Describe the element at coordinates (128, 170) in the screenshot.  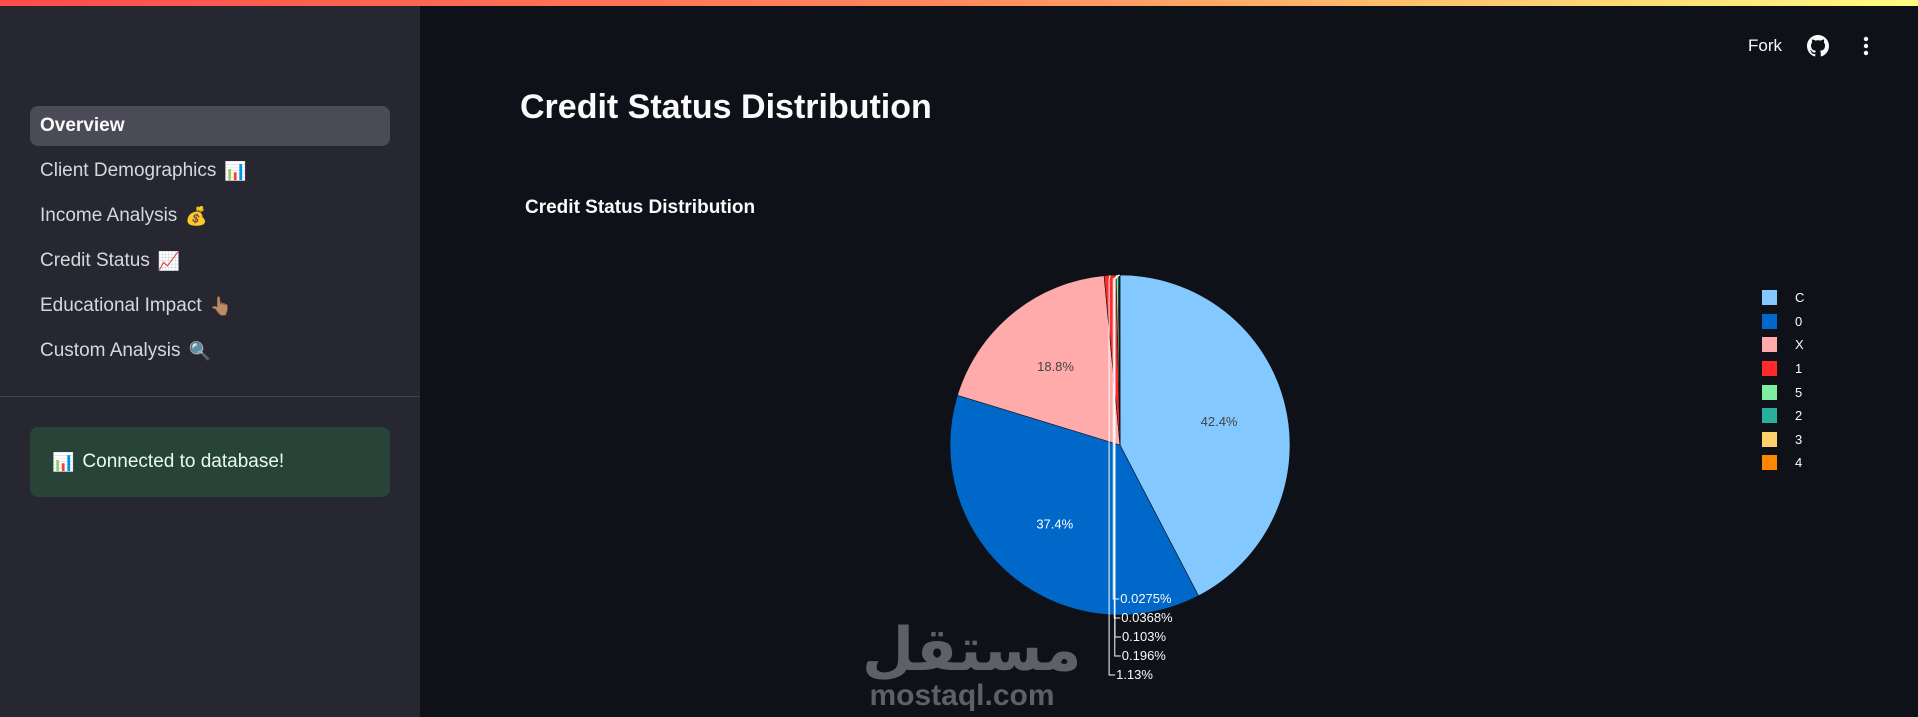
I see `nav-item-label: Client Demographics` at that location.